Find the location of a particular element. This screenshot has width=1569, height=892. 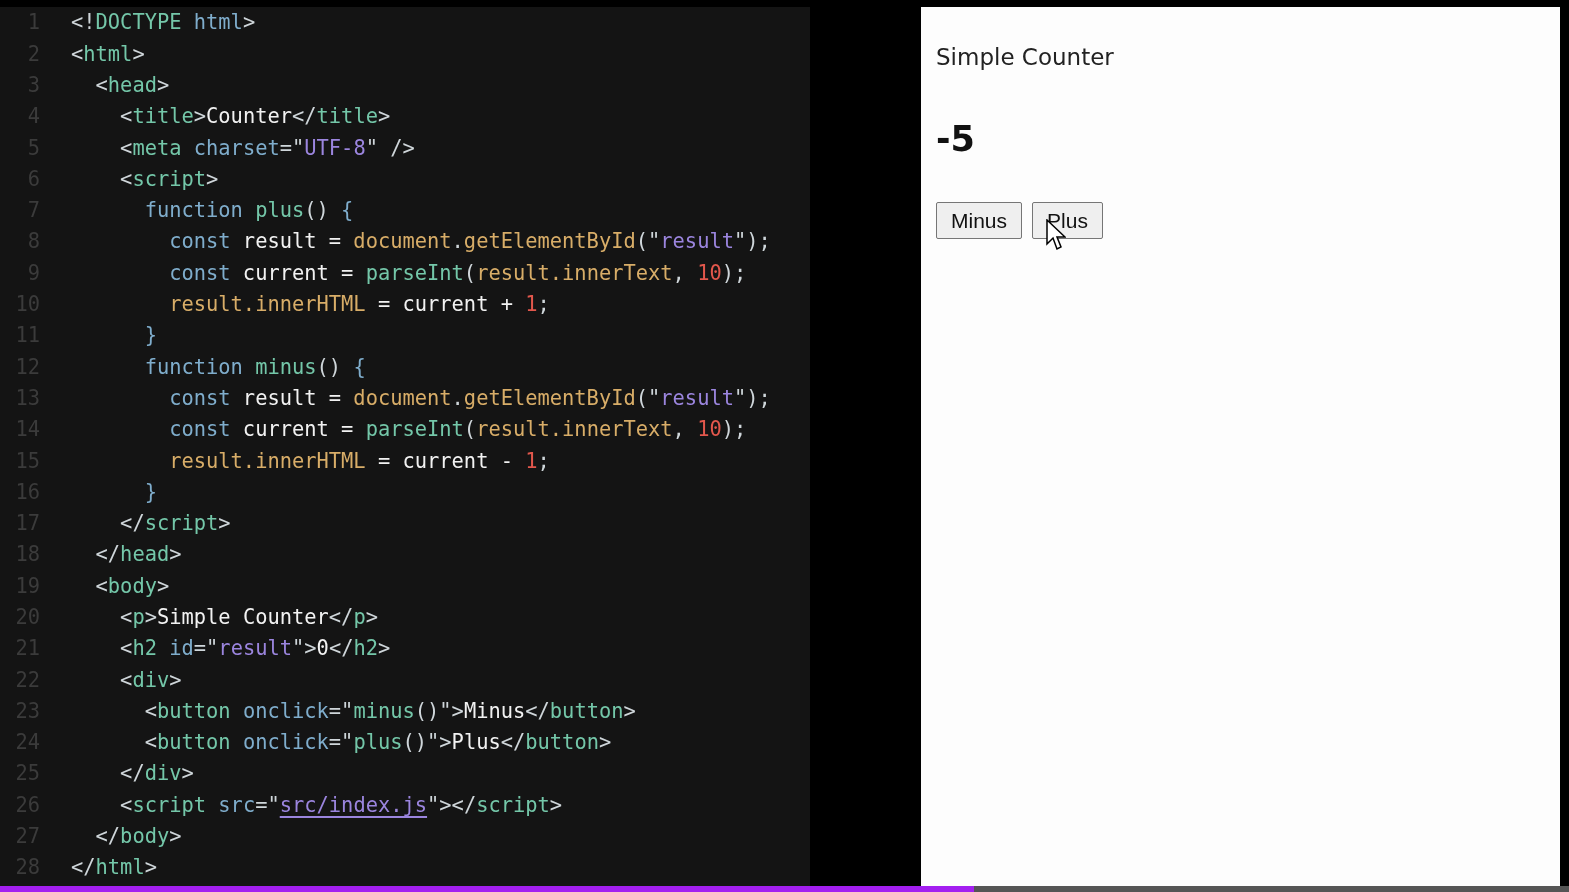

code-line: </body> is located at coordinates (138, 837).